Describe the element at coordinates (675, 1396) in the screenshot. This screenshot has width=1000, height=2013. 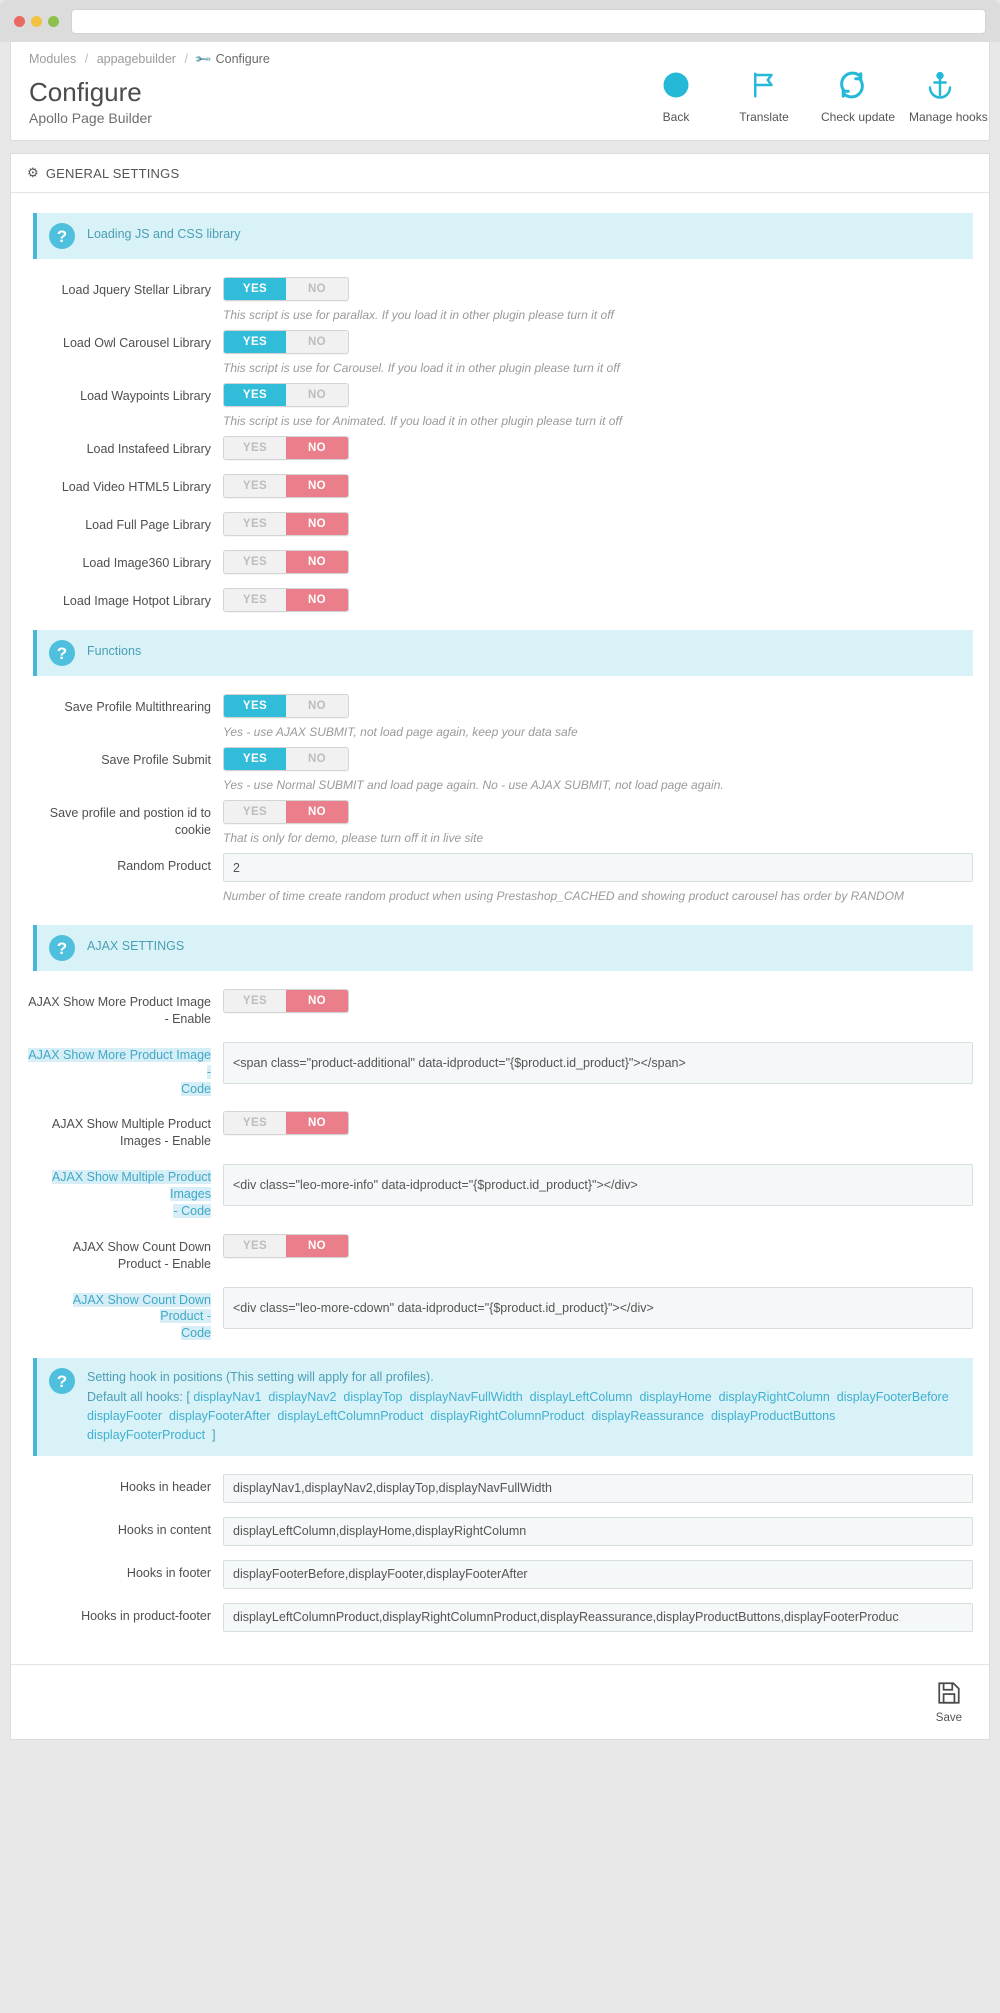
I see `hook-token: displayHome` at that location.